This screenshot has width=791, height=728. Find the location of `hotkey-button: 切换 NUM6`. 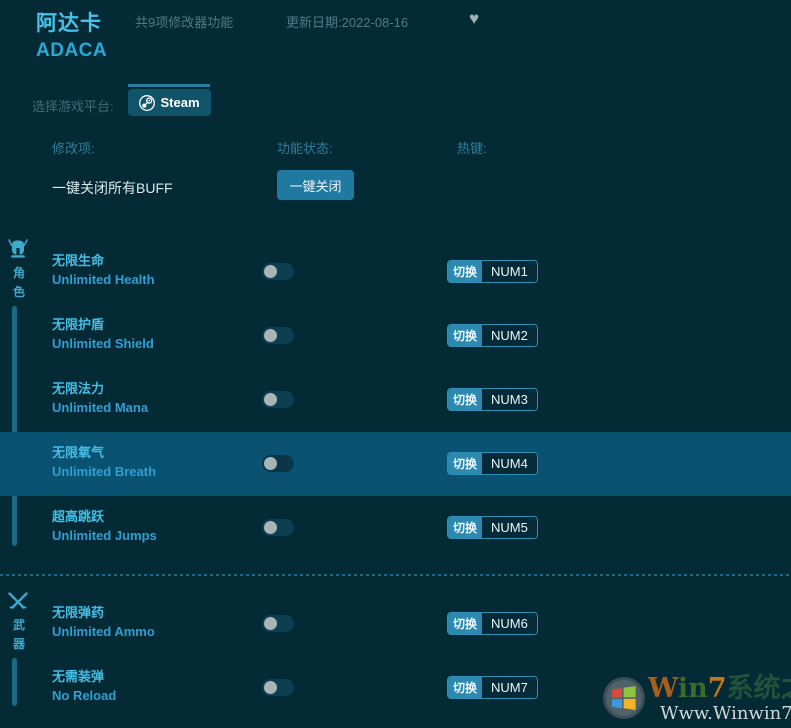

hotkey-button: 切换 NUM6 is located at coordinates (492, 623).